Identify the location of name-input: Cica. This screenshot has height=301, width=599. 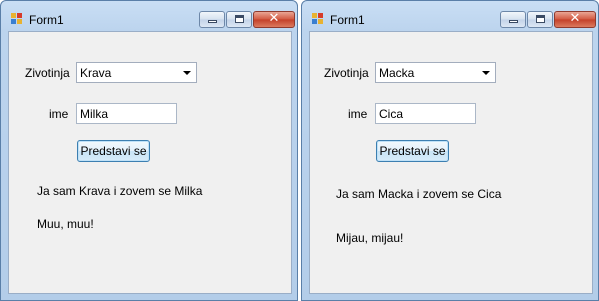
(425, 113).